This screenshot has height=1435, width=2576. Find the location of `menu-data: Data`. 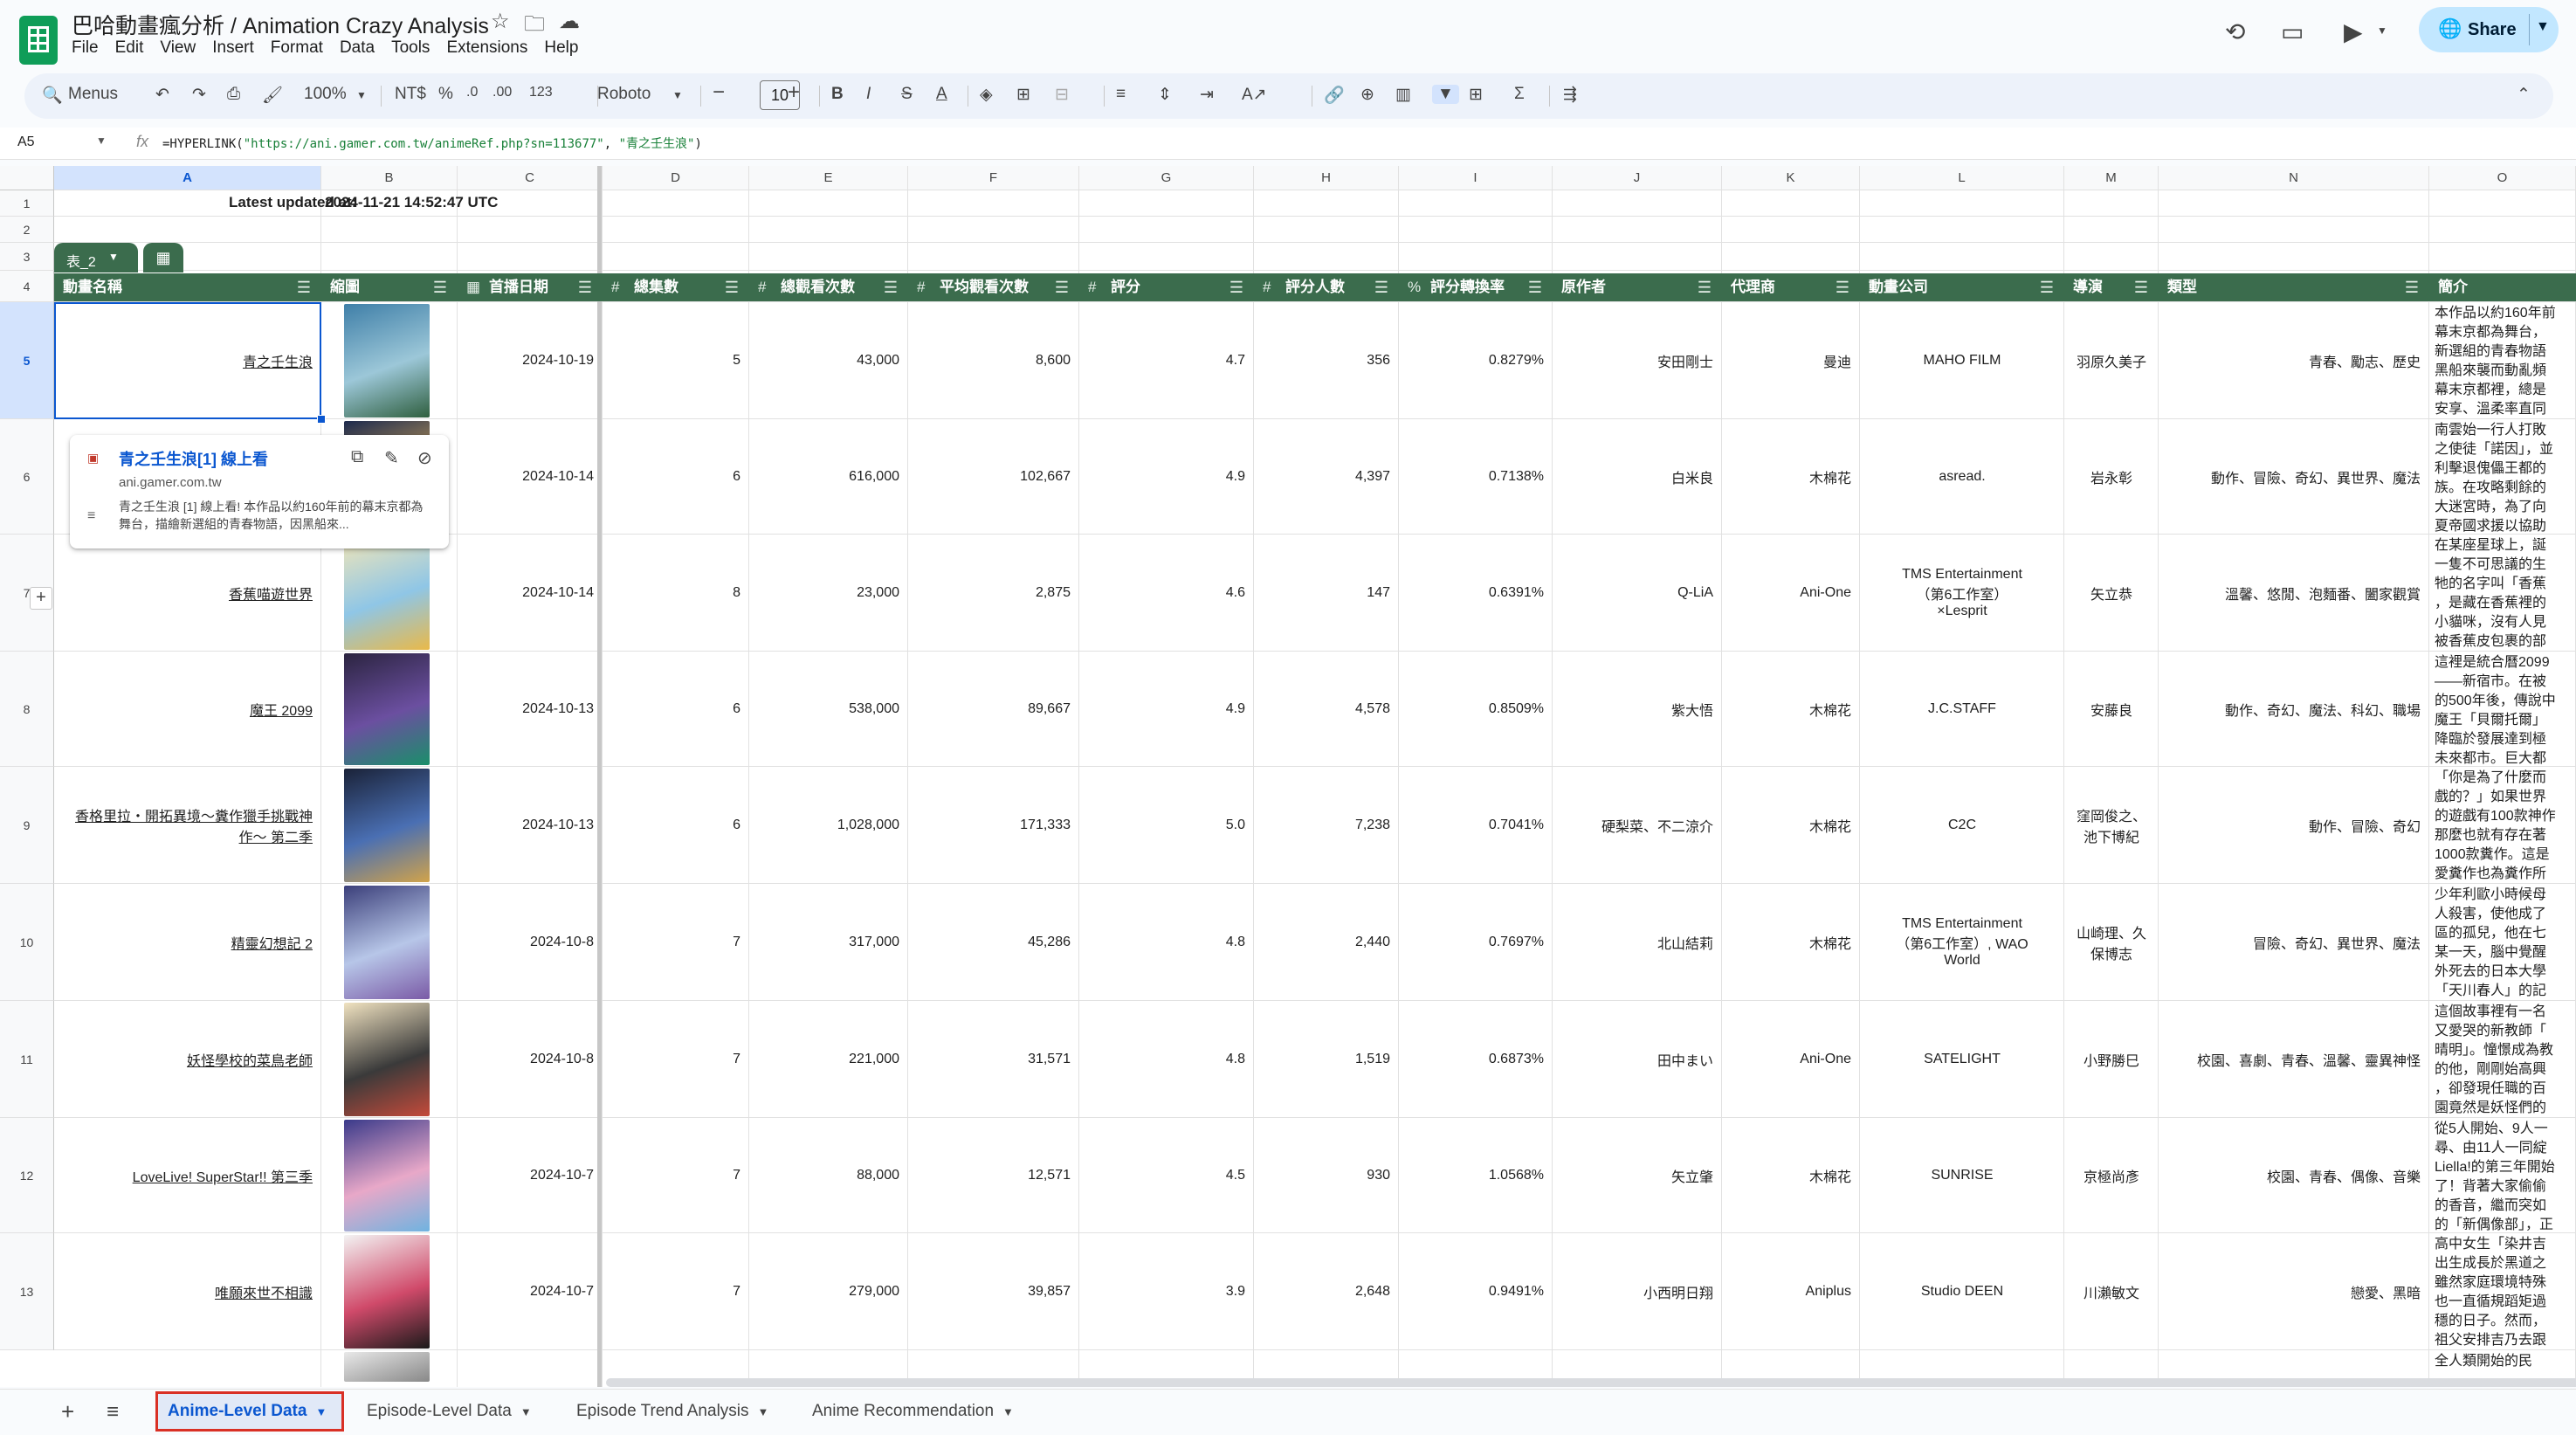

menu-data: Data is located at coordinates (357, 48).